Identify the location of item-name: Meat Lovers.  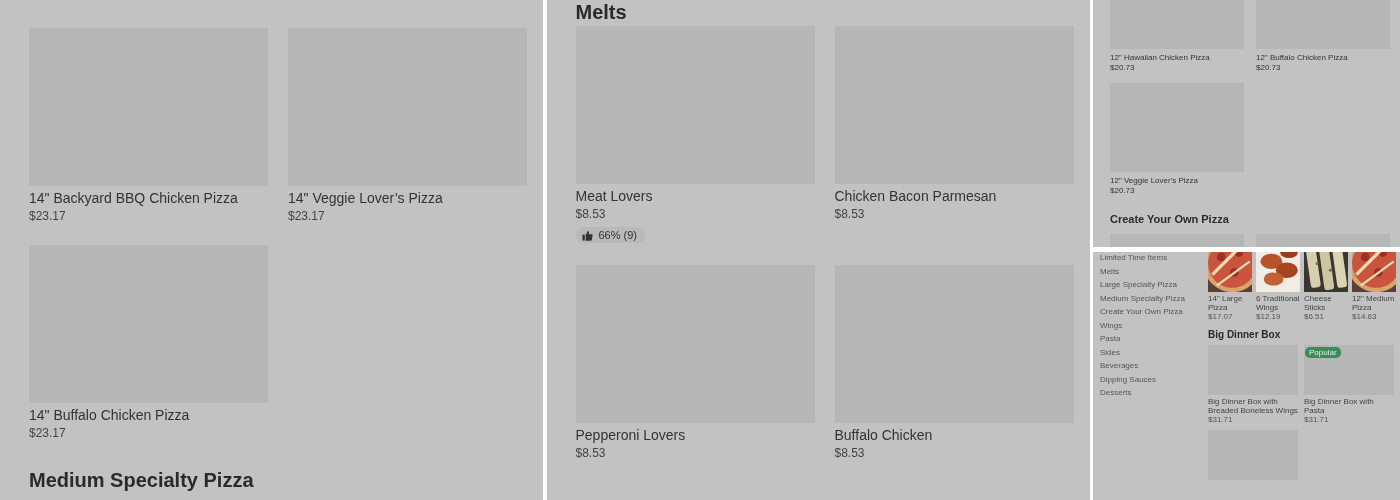
(695, 196).